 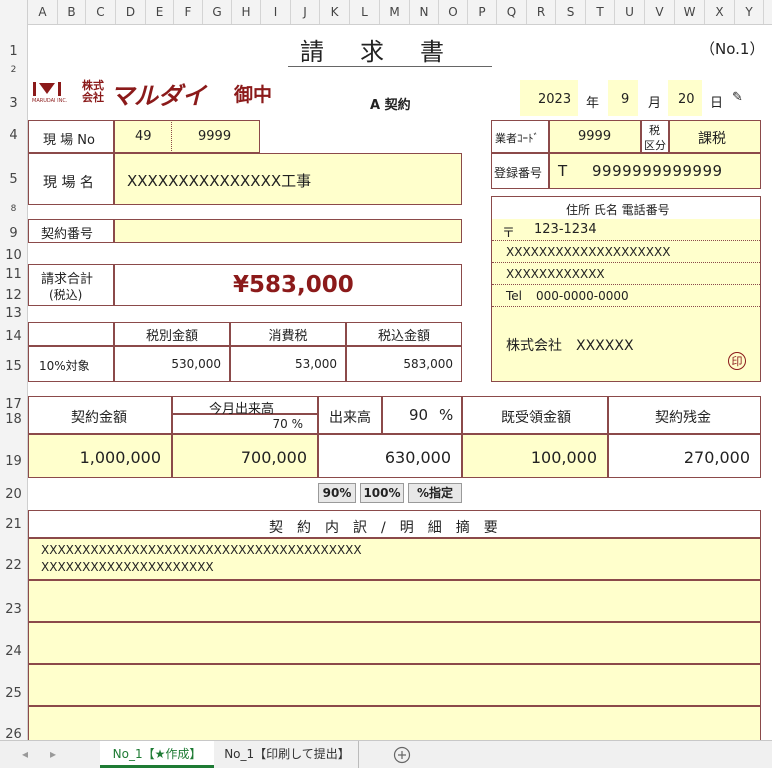 I want to click on column-header-w: W, so click(x=690, y=12).